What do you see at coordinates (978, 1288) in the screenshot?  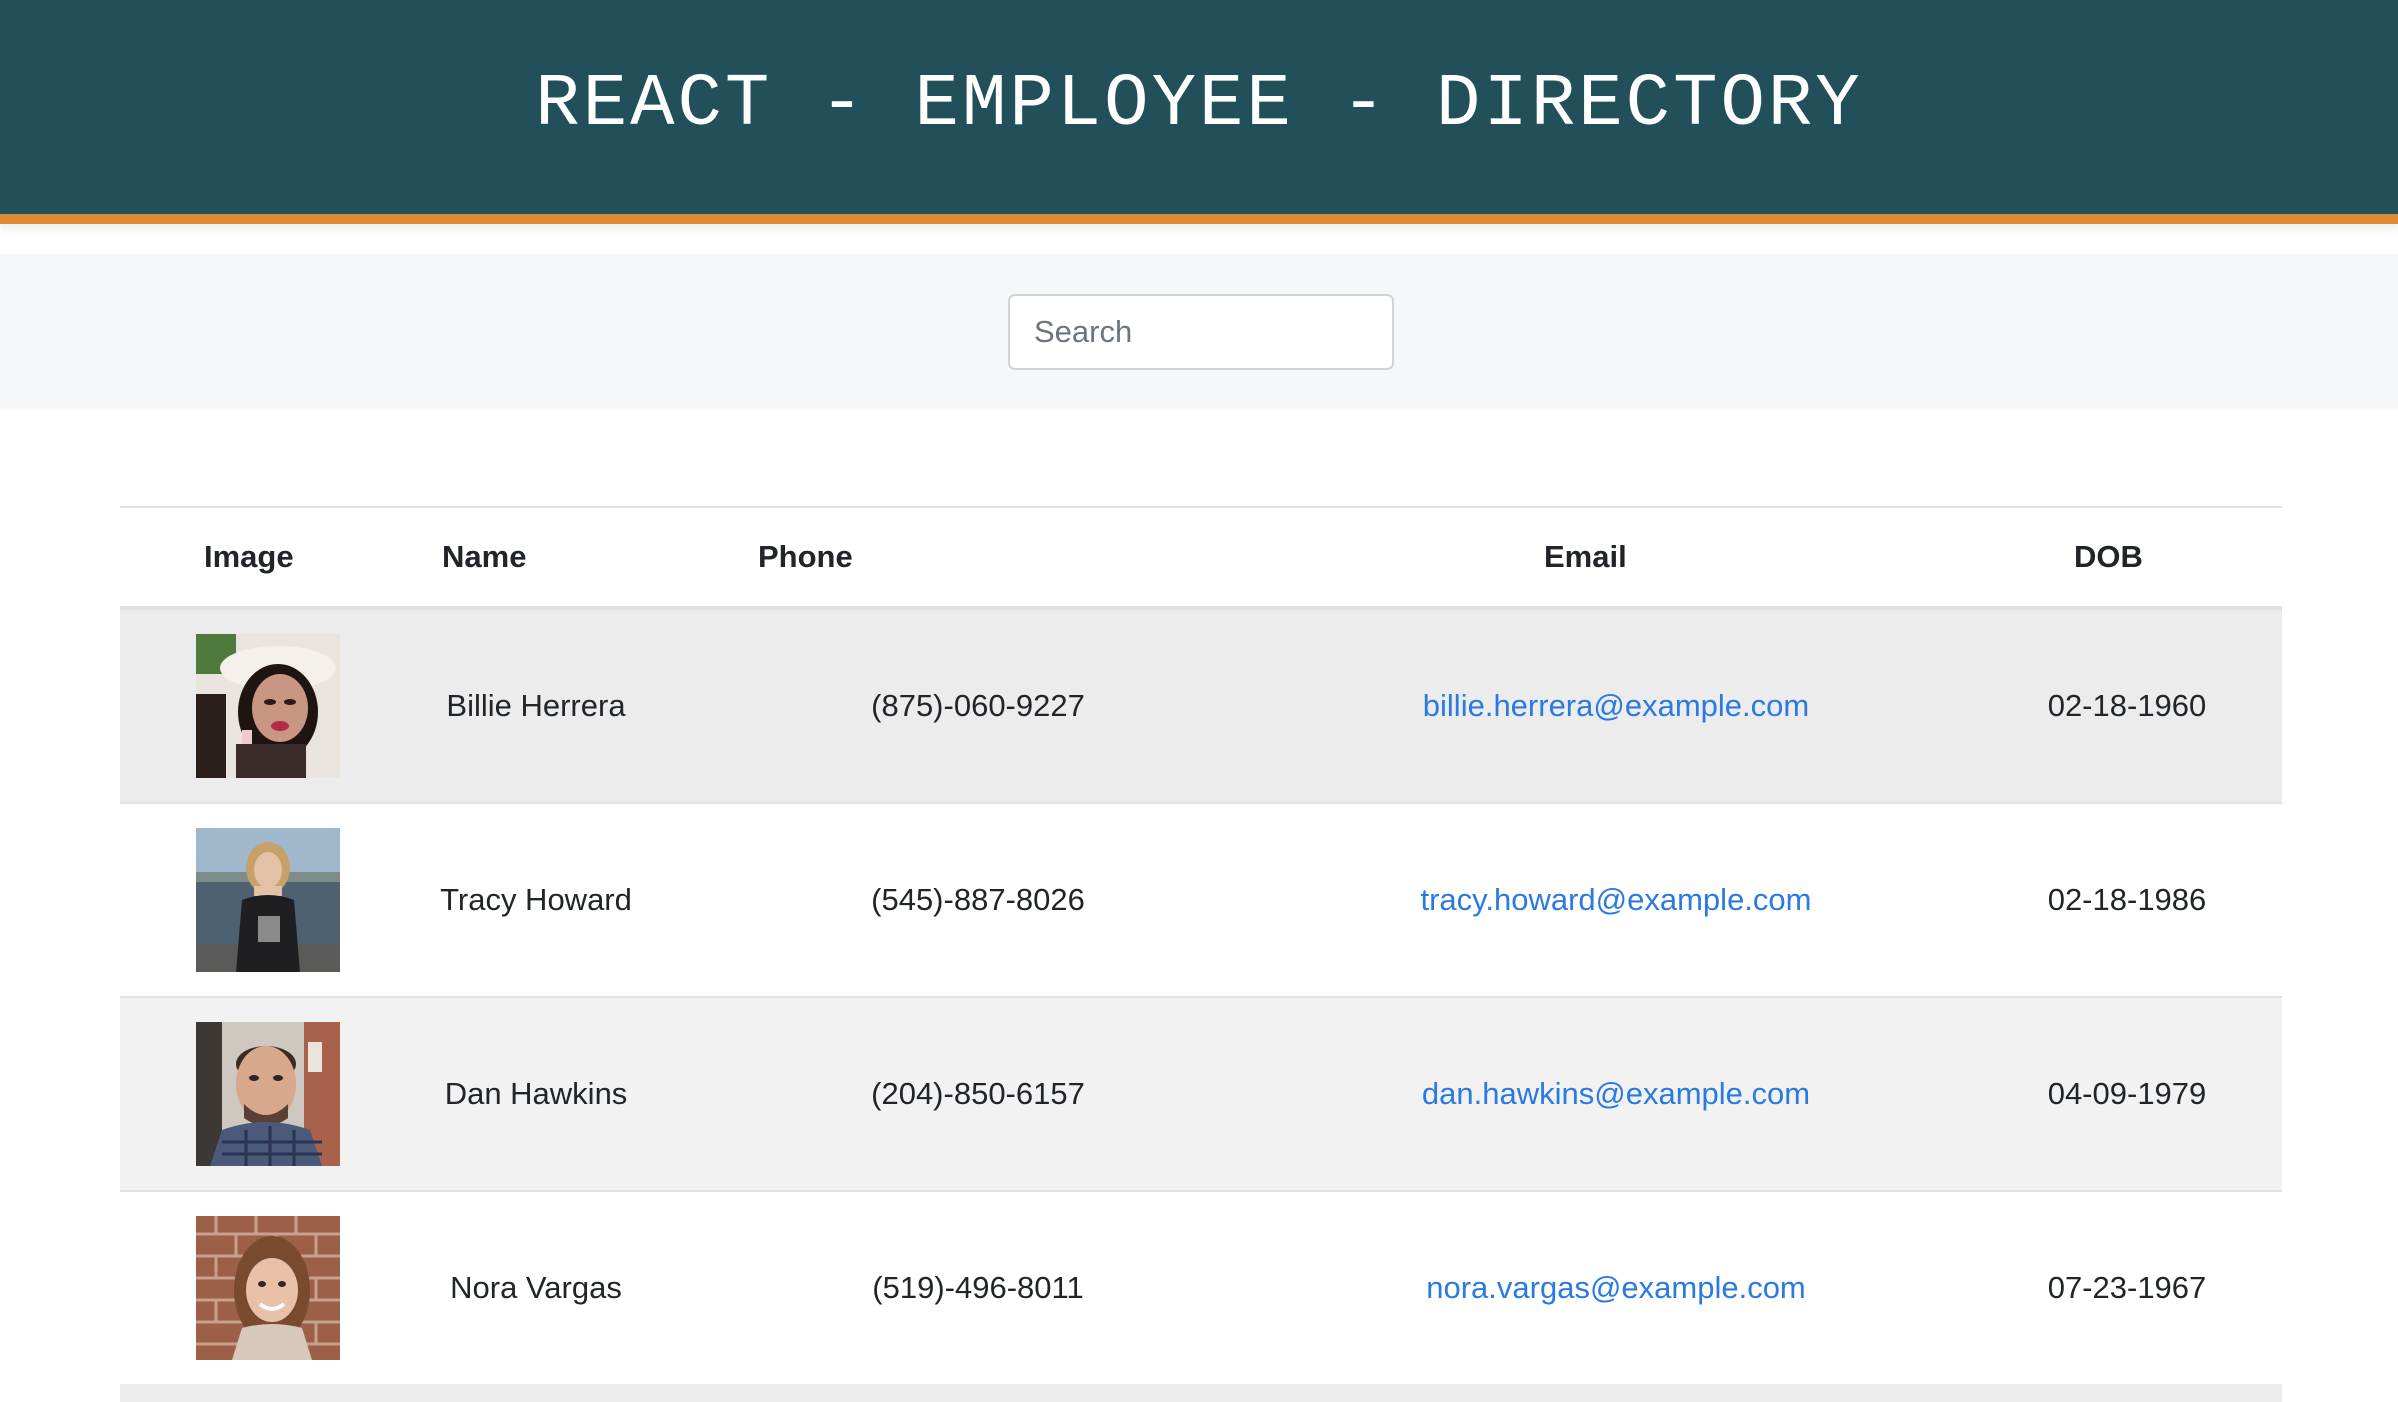 I see `employee-phone: (519)-496-8011` at bounding box center [978, 1288].